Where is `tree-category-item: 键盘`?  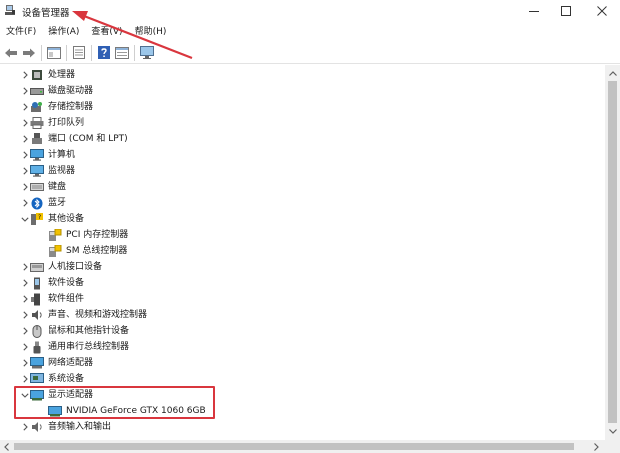 tree-category-item: 键盘 is located at coordinates (300, 187).